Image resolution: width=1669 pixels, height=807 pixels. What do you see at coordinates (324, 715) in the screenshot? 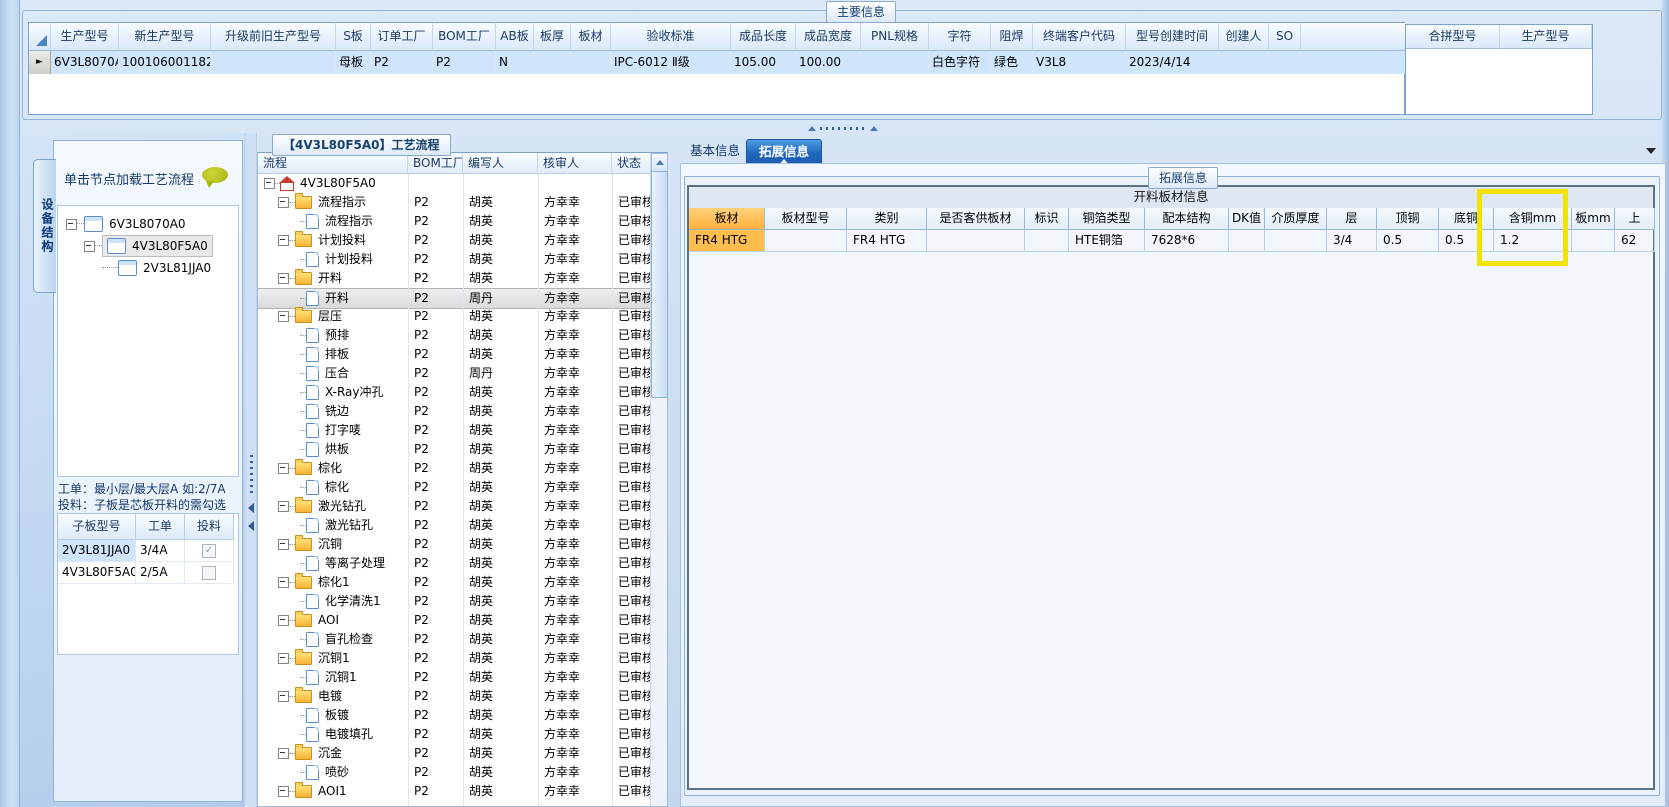
I see `flow-row-name: 板镀` at bounding box center [324, 715].